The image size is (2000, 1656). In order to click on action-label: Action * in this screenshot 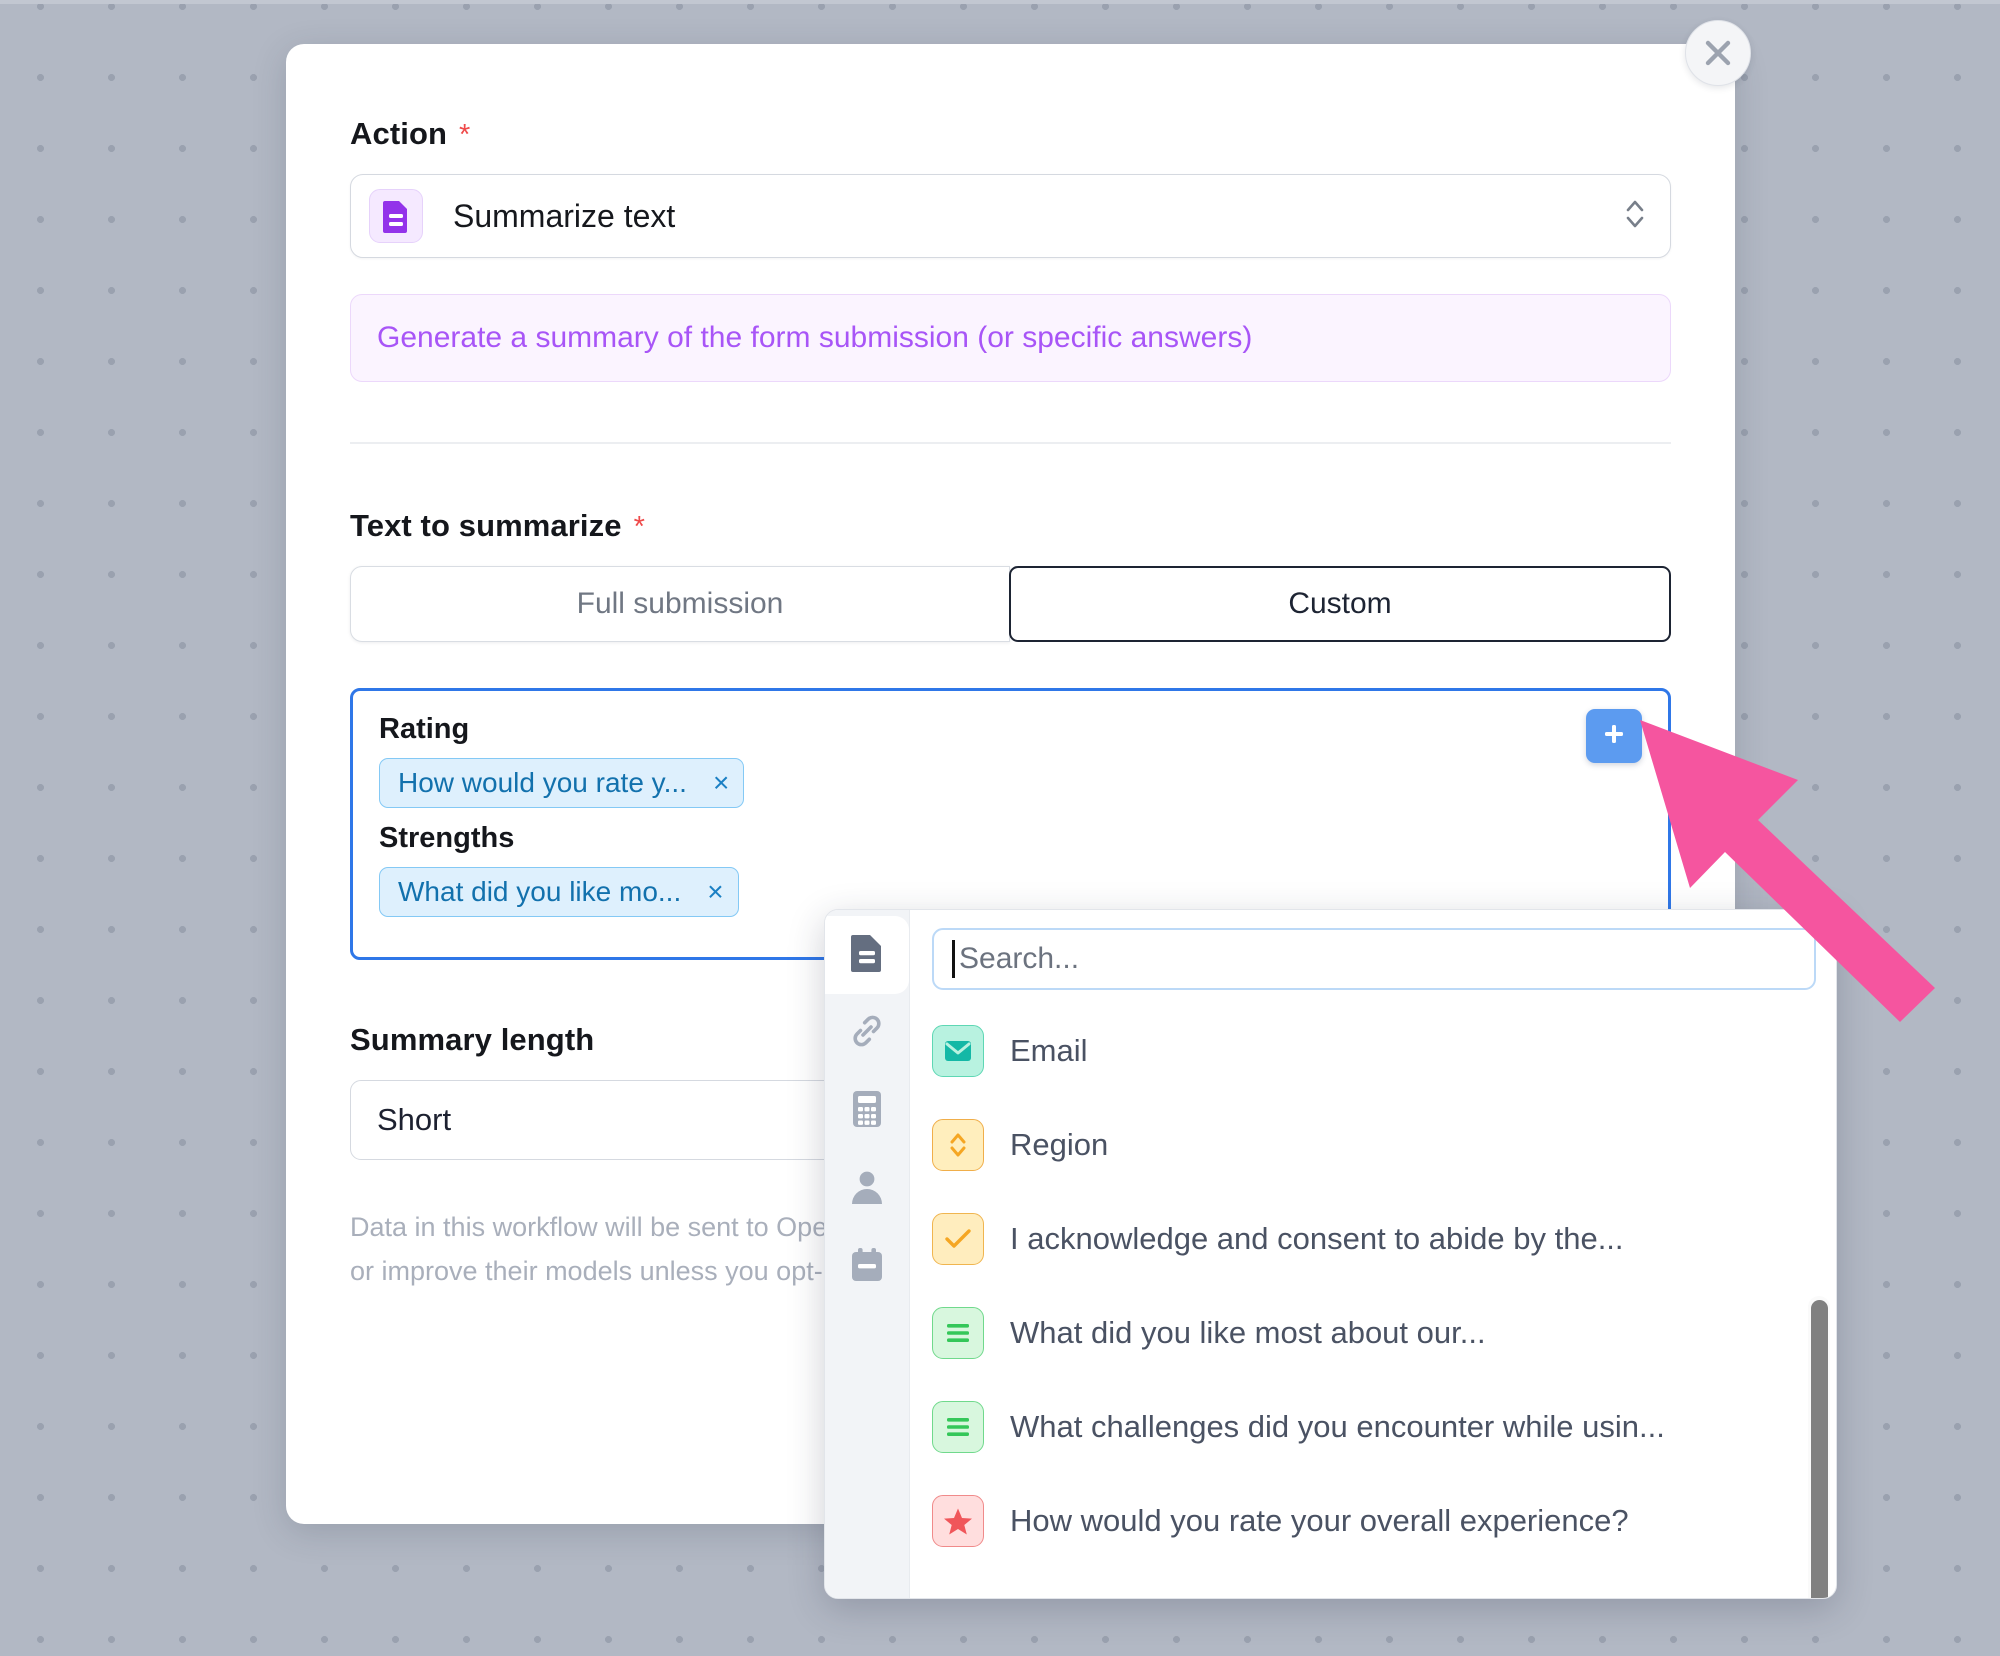, I will do `click(1010, 134)`.